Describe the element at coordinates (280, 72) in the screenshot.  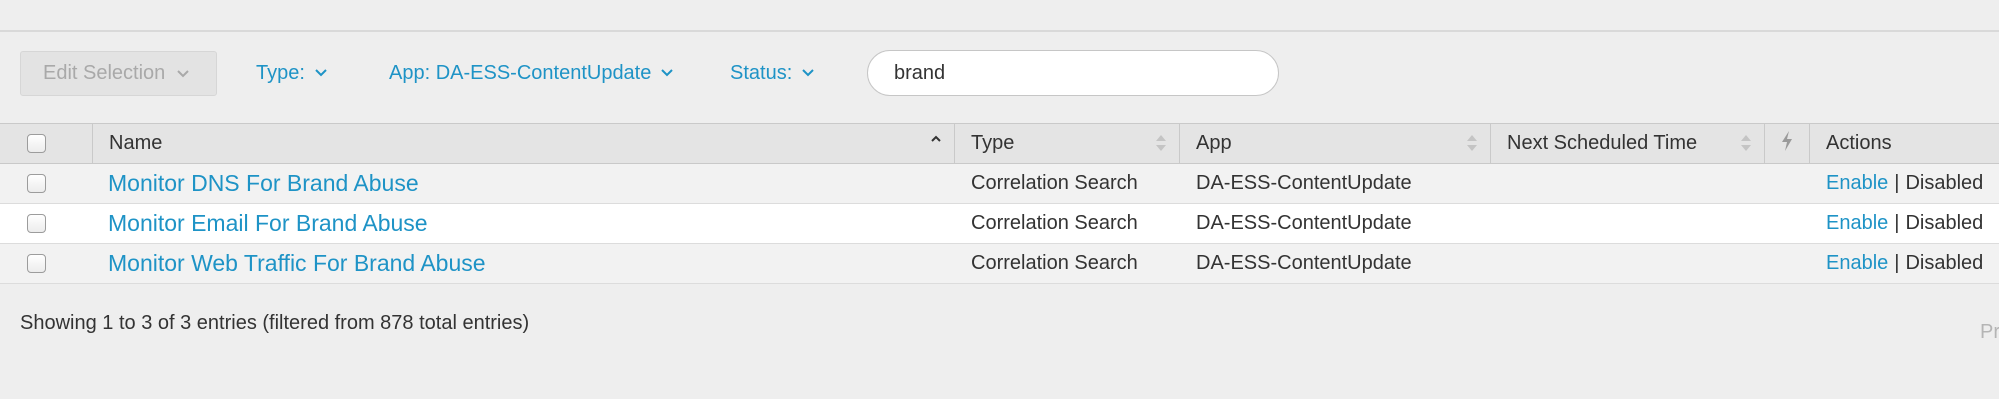
I see `type-filter-label: Type:` at that location.